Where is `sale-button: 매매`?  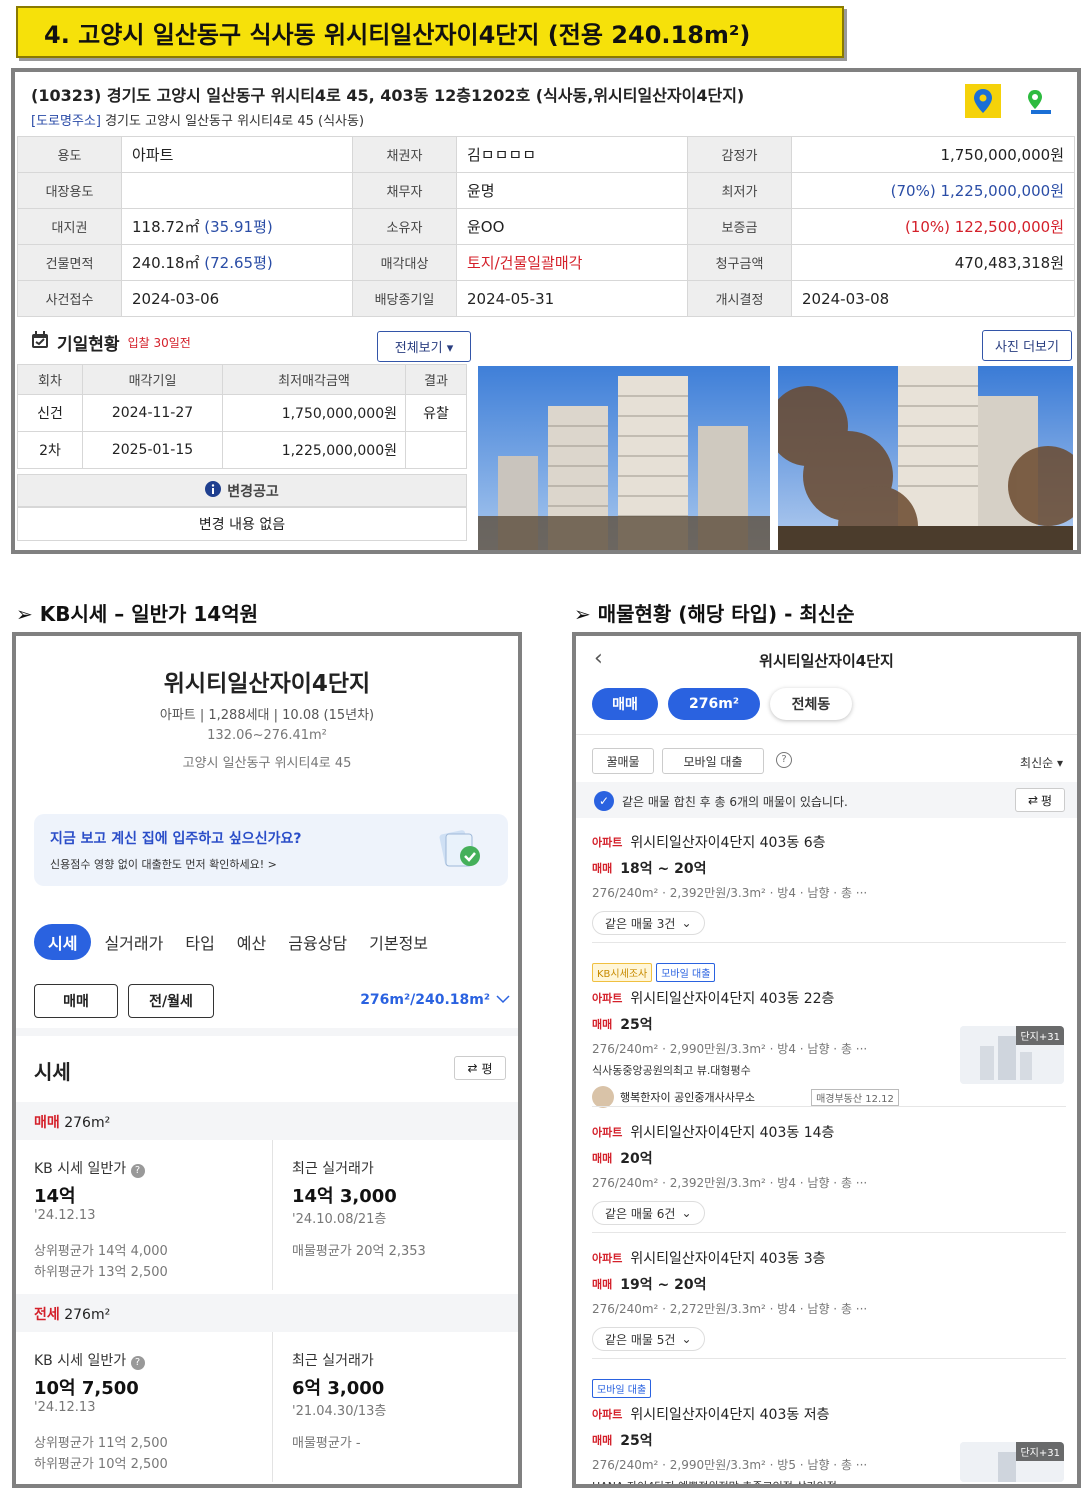
sale-button: 매매 is located at coordinates (76, 1001).